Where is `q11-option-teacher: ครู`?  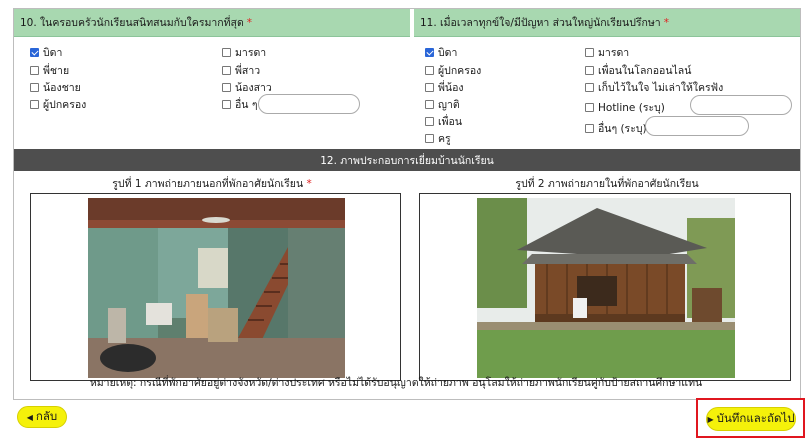
q11-option-teacher: ครู is located at coordinates (438, 138).